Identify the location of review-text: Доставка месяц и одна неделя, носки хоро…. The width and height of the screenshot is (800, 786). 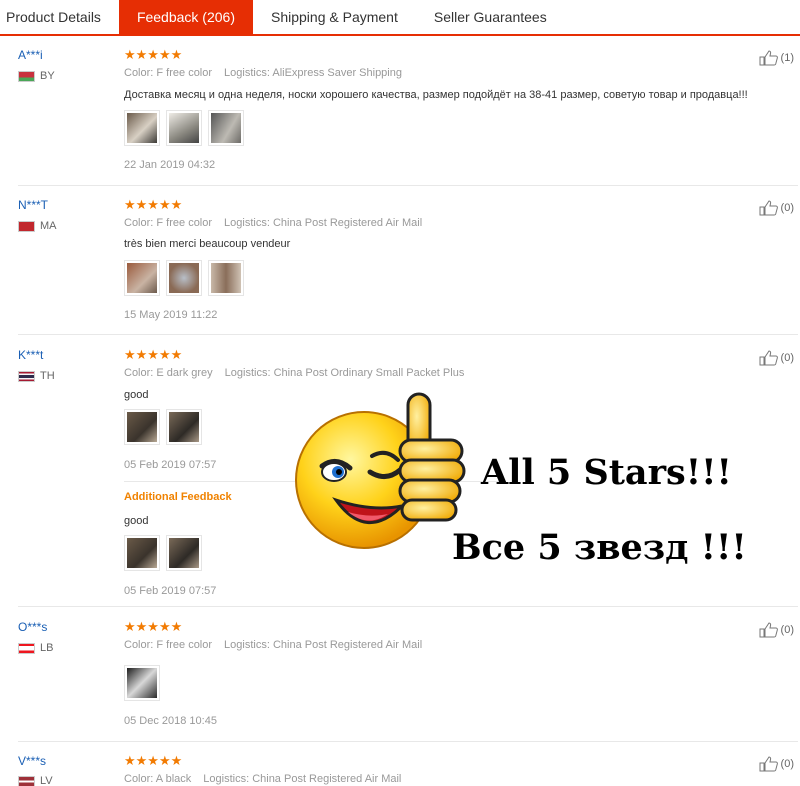
(436, 95).